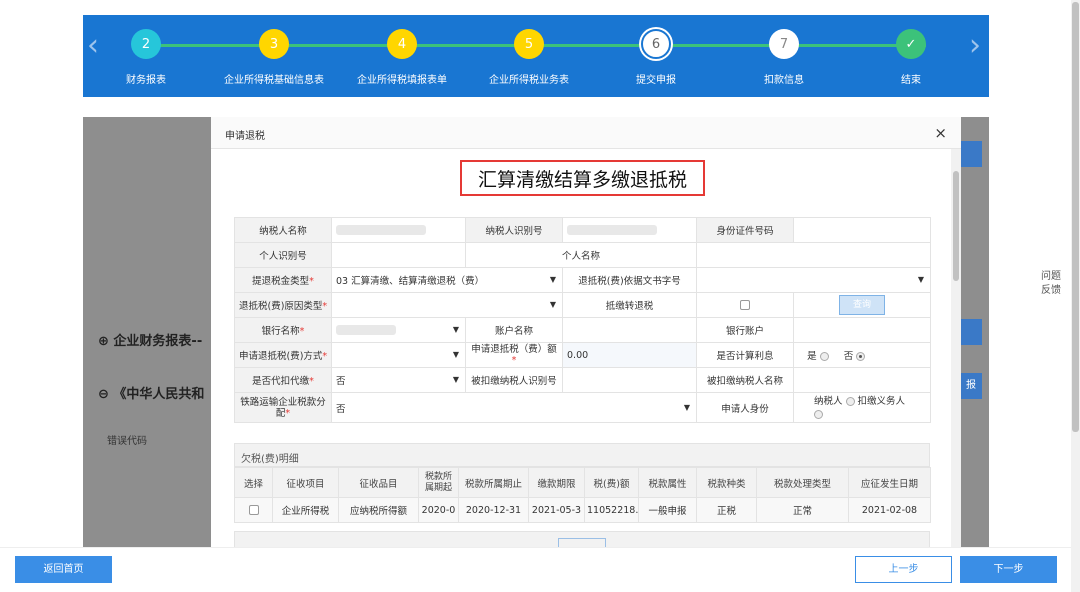 The image size is (1080, 592). Describe the element at coordinates (813, 280) in the screenshot. I see `refund-basis-select: ▼` at that location.